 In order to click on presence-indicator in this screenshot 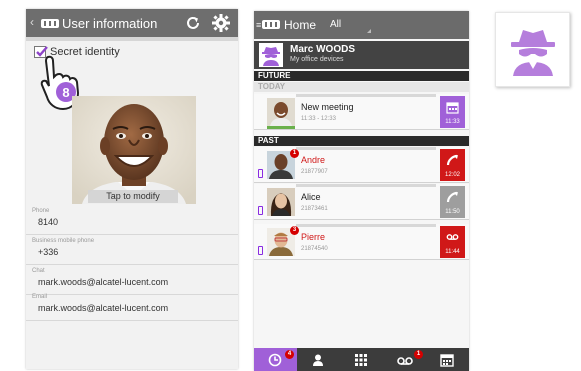, I will do `click(281, 127)`.